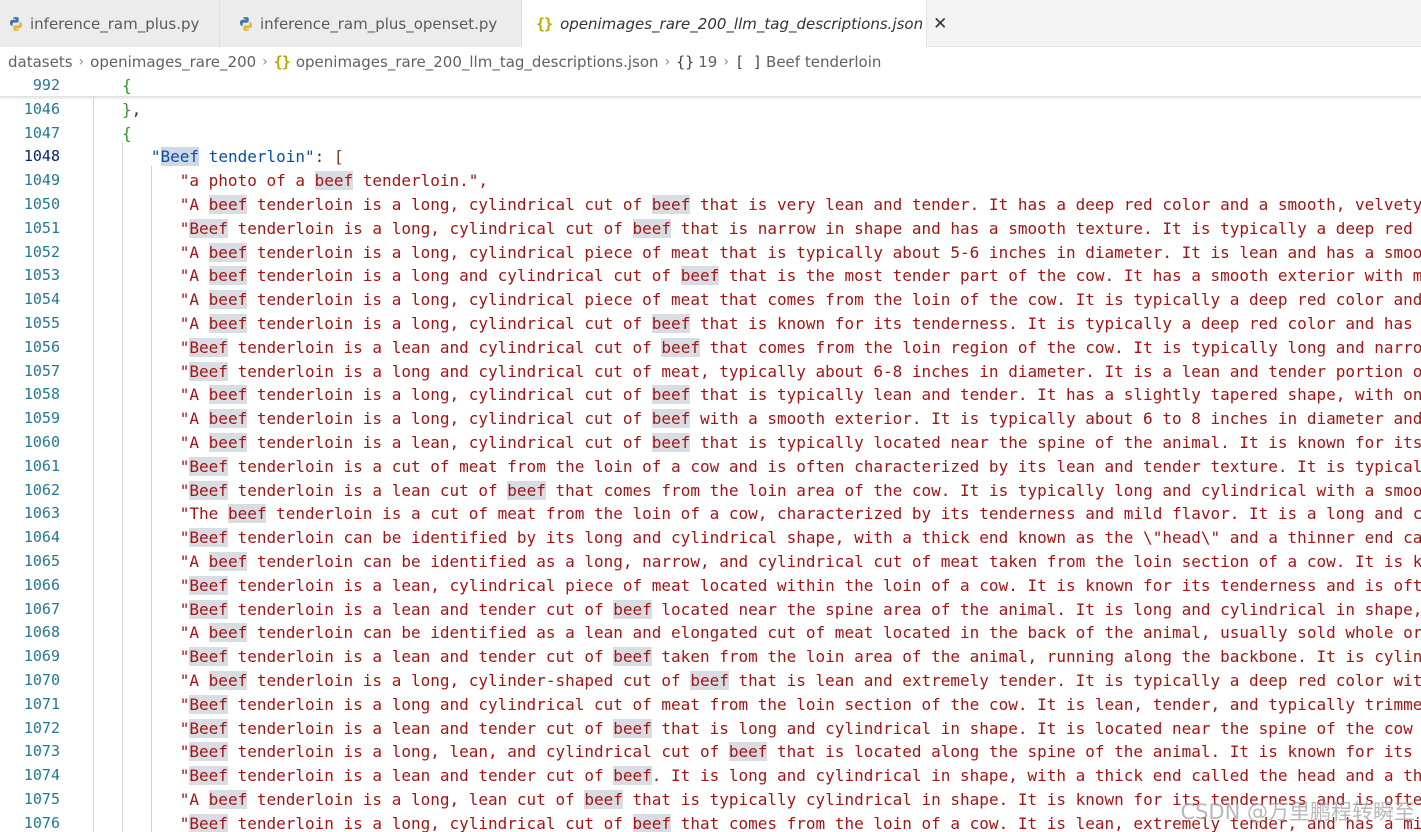  What do you see at coordinates (173, 62) in the screenshot?
I see `breadcrumb-subfolder: openimages_rare_200` at bounding box center [173, 62].